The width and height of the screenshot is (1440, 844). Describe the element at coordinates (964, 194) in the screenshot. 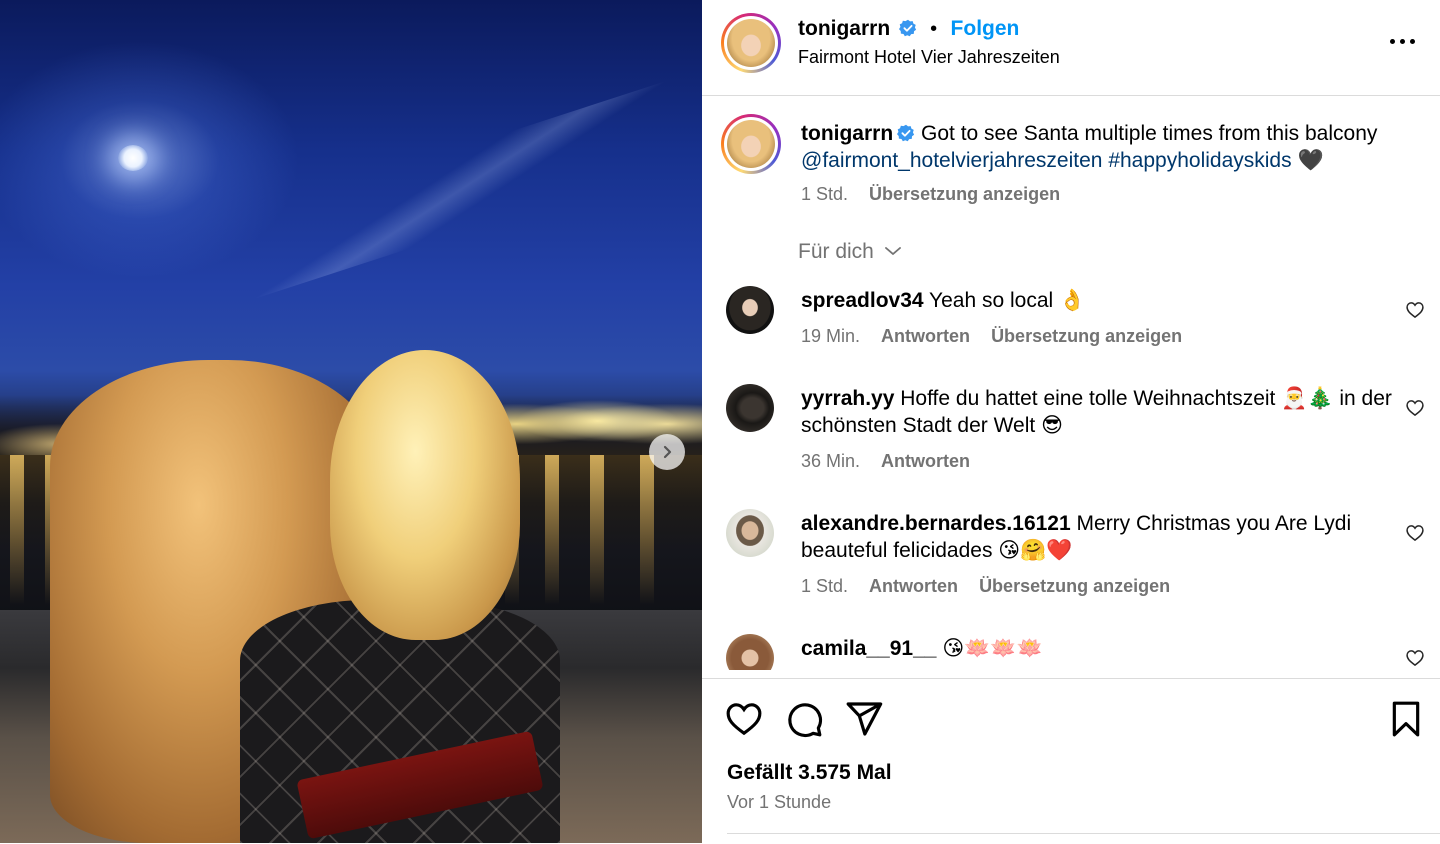

I see `caption-translate-link: Übersetzung anzeigen` at that location.